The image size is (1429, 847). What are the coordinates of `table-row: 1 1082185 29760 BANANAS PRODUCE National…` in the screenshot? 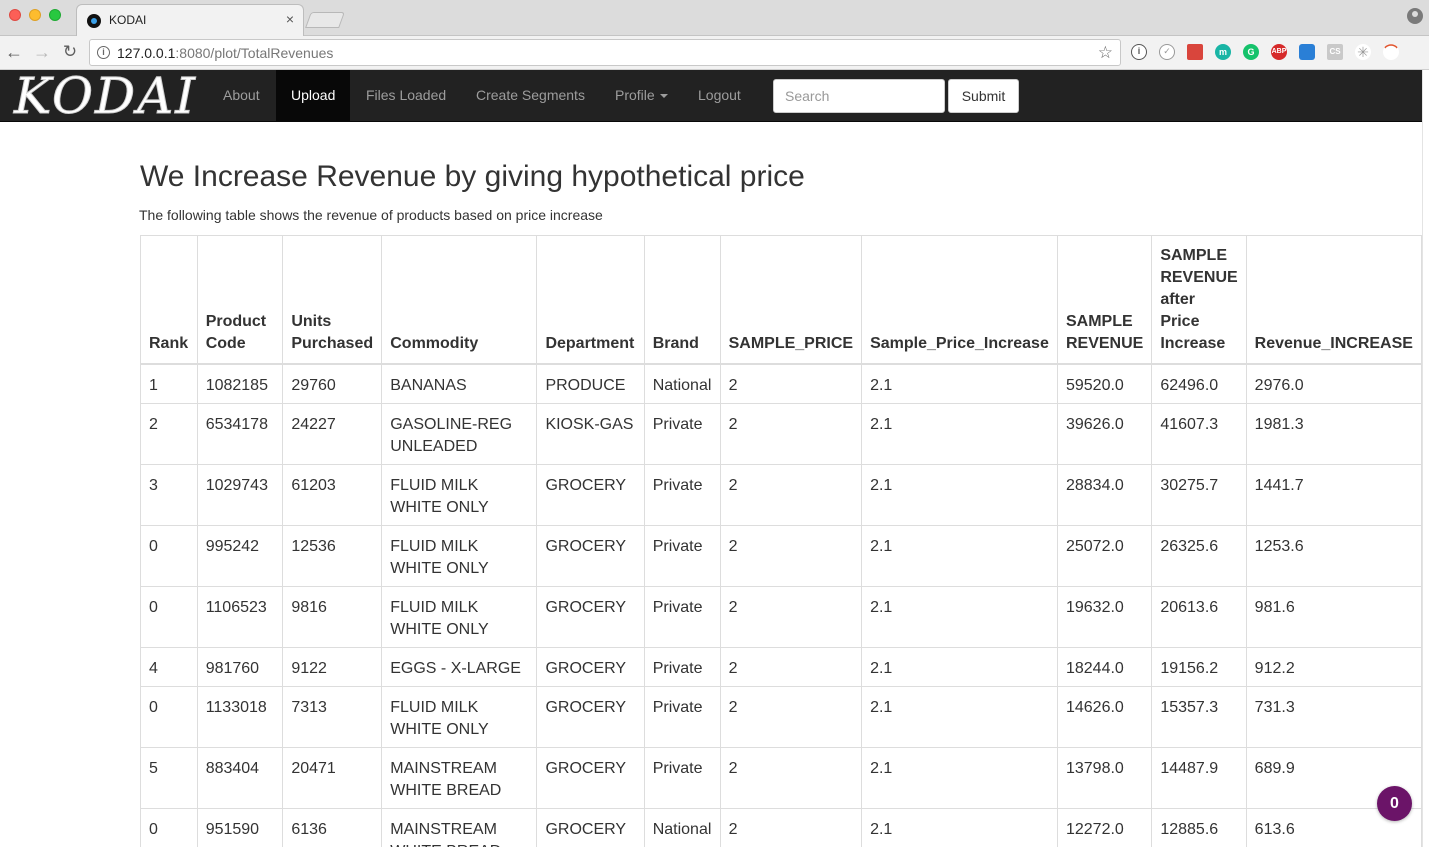 It's located at (781, 383).